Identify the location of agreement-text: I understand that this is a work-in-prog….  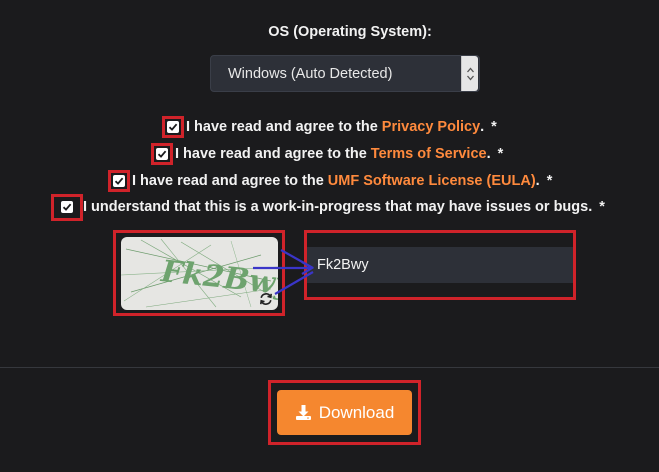
(338, 207).